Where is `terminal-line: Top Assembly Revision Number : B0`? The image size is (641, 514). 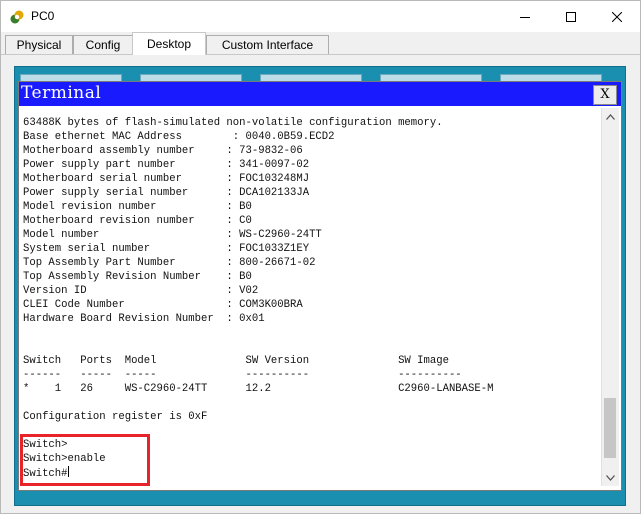 terminal-line: Top Assembly Revision Number : B0 is located at coordinates (137, 277).